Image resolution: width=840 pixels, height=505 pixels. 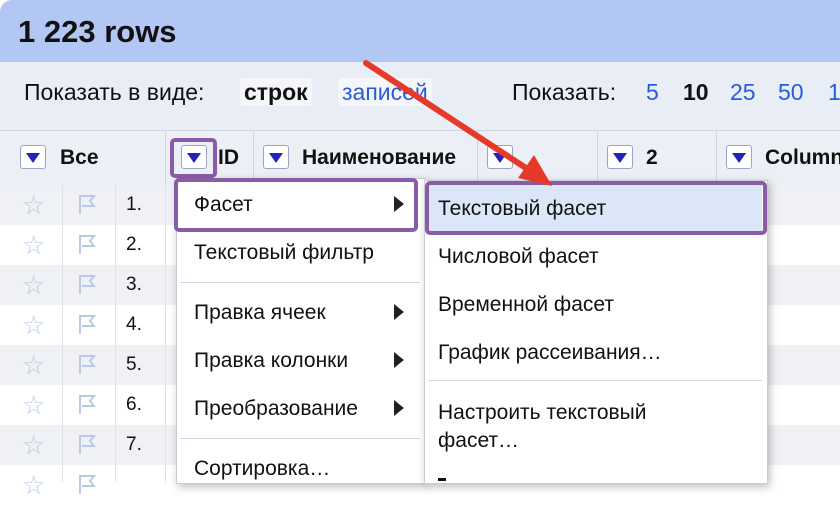 I want to click on row-number: 2., so click(x=134, y=244).